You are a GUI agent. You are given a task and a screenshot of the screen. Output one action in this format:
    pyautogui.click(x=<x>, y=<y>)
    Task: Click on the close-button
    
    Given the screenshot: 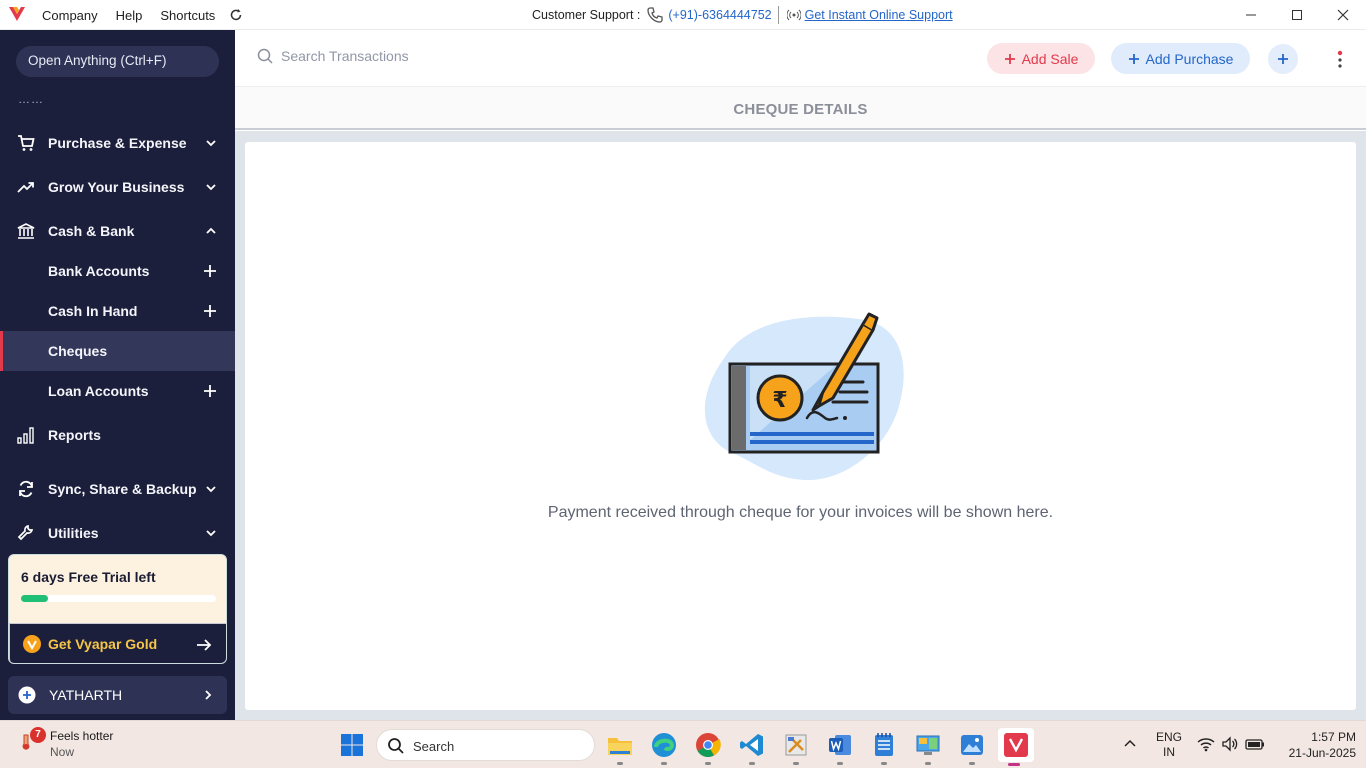 What is the action you would take?
    pyautogui.click(x=1343, y=15)
    